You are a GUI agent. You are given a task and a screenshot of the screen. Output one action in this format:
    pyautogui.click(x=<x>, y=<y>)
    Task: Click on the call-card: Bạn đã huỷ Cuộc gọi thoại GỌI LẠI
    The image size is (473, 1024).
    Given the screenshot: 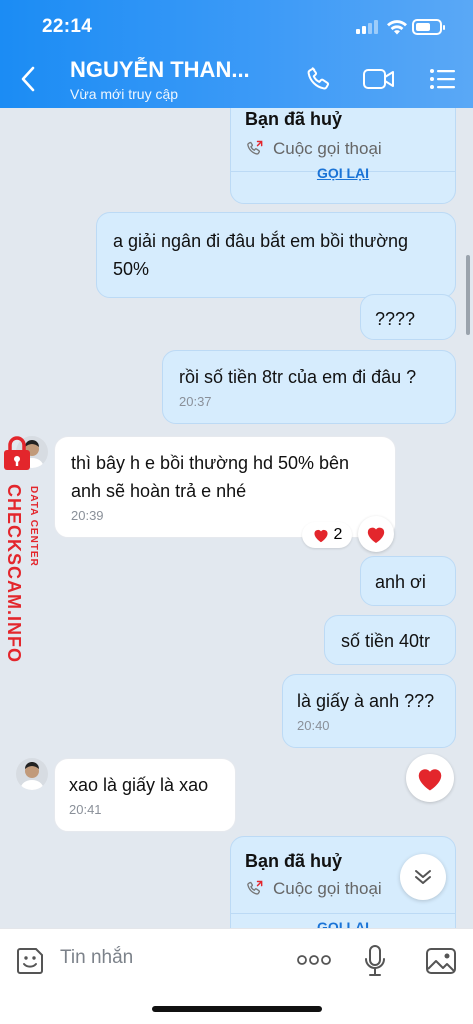 What is the action you would take?
    pyautogui.click(x=343, y=156)
    